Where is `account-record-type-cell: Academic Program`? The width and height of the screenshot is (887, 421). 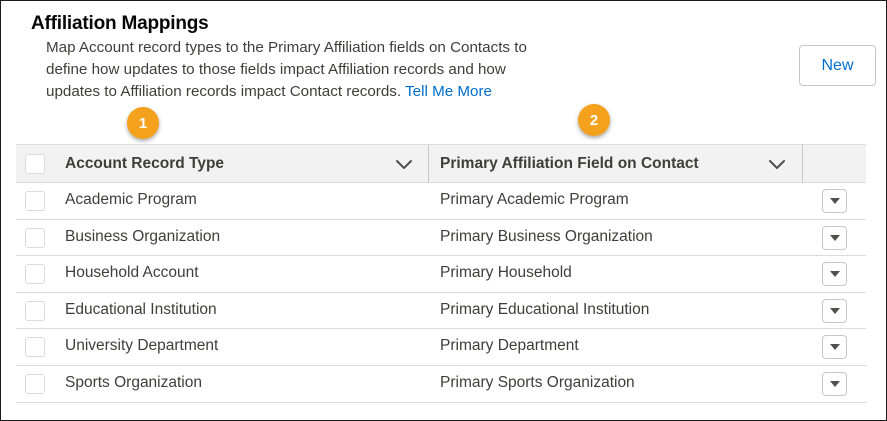 account-record-type-cell: Academic Program is located at coordinates (131, 199).